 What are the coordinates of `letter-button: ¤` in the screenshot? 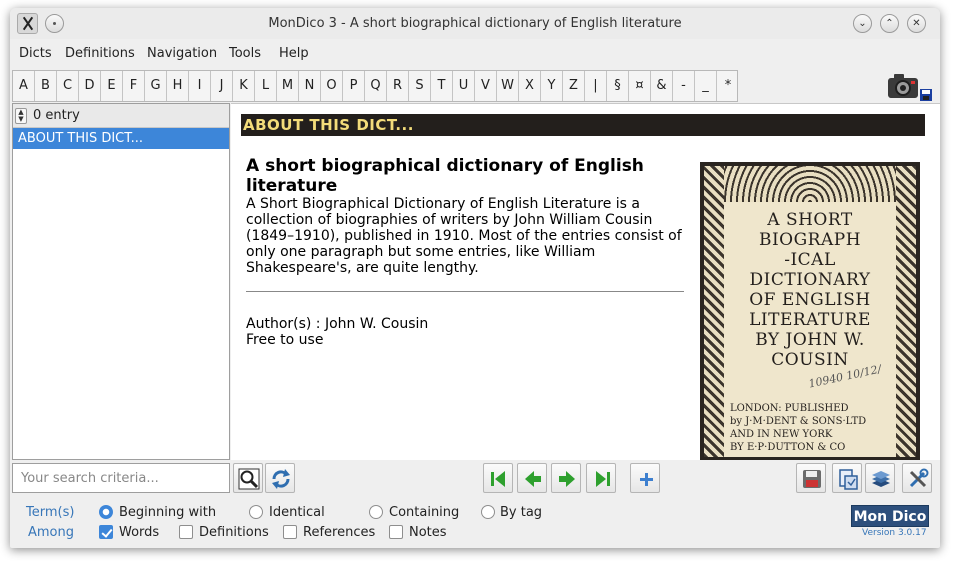 It's located at (640, 86).